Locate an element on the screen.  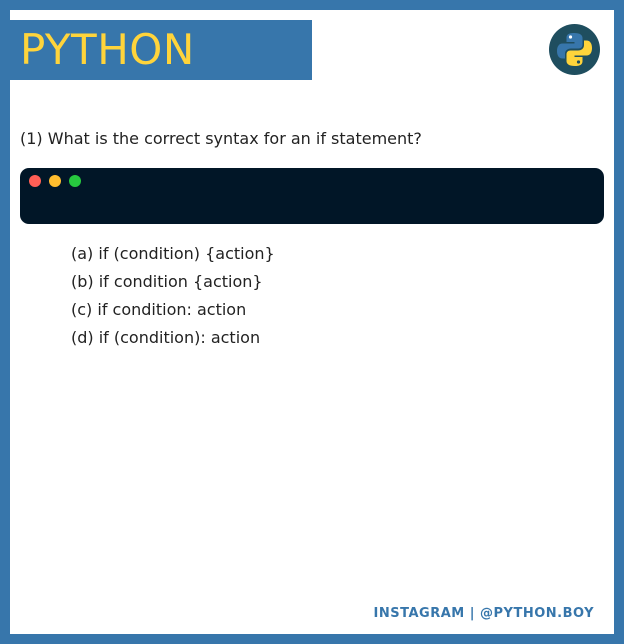
maximize-dot-icon is located at coordinates (75, 181).